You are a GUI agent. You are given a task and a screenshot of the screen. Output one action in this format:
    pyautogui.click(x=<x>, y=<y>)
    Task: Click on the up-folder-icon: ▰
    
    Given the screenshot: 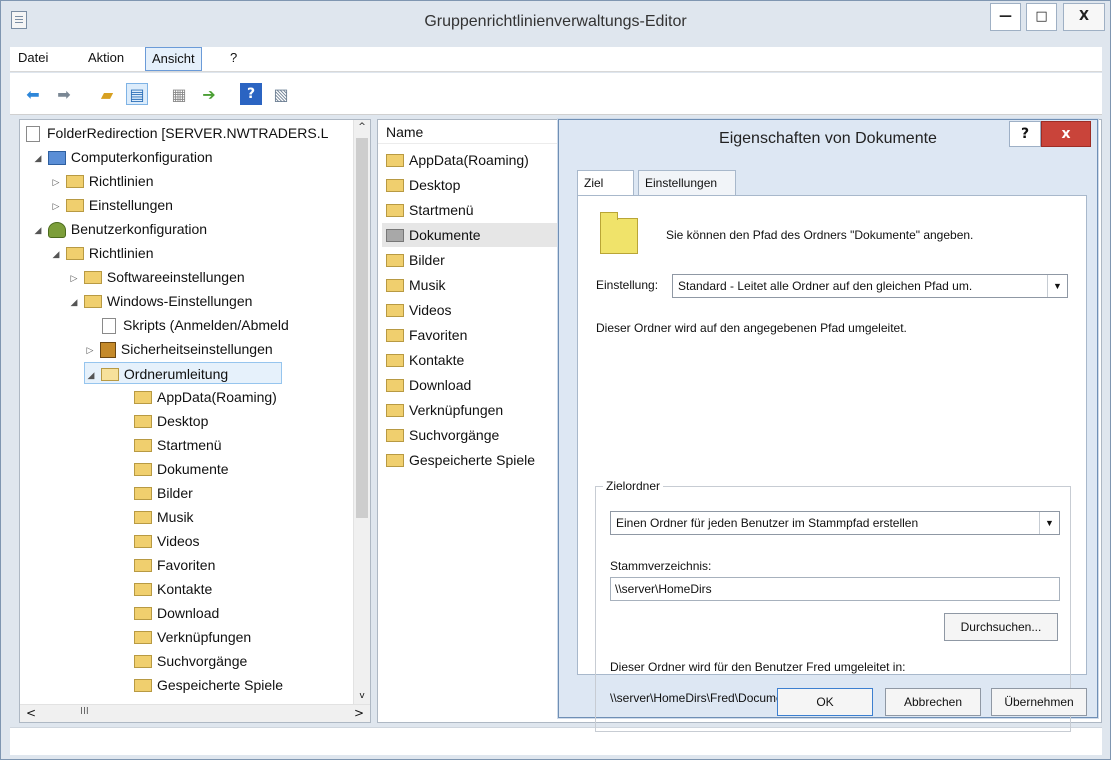 What is the action you would take?
    pyautogui.click(x=107, y=94)
    